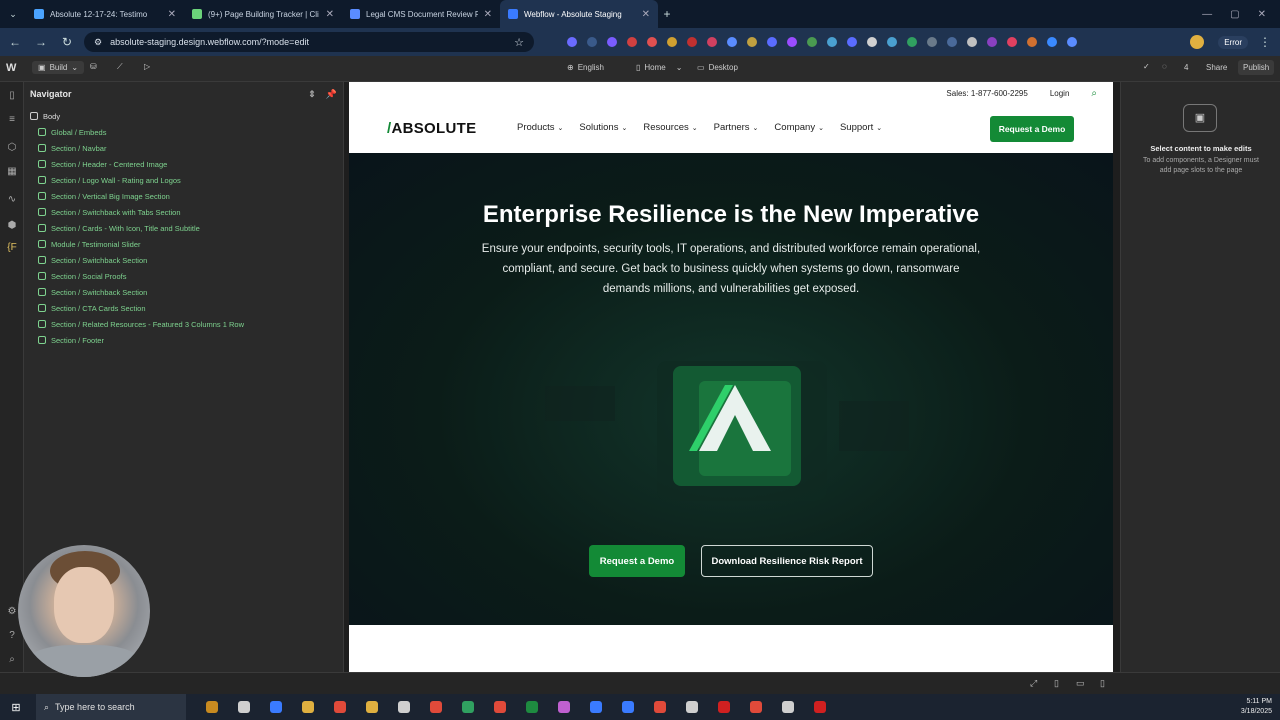  What do you see at coordinates (111, 707) in the screenshot?
I see `taskbar-search: ⌕ Type here to search` at bounding box center [111, 707].